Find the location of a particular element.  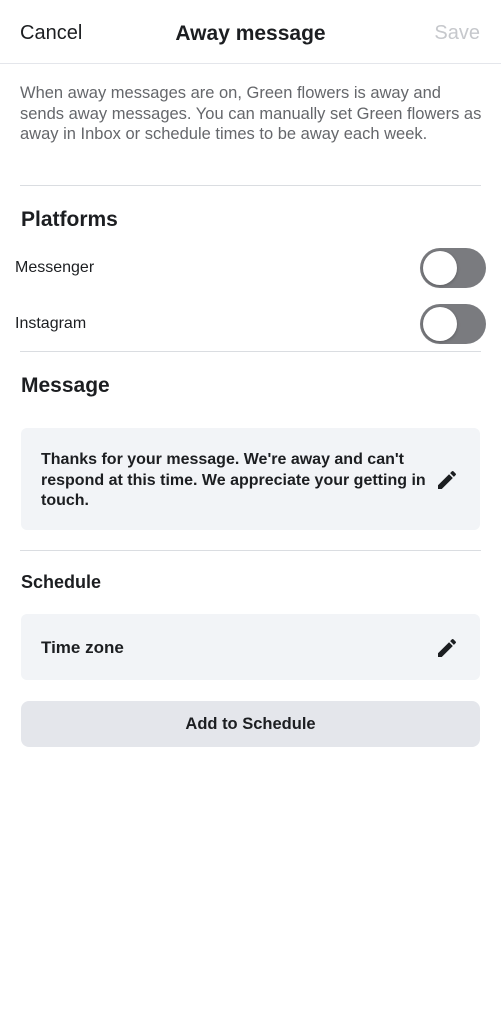

time-zone-label: Time zone is located at coordinates (82, 647).